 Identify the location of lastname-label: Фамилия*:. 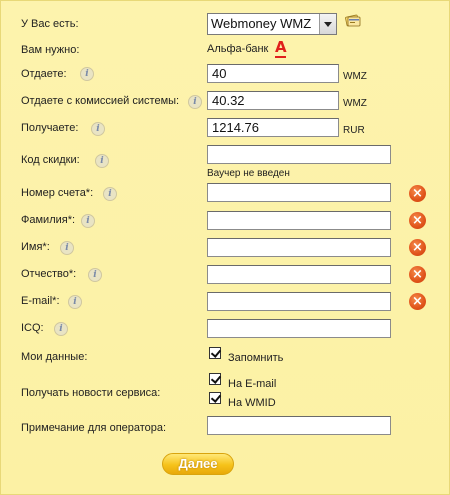
(48, 220).